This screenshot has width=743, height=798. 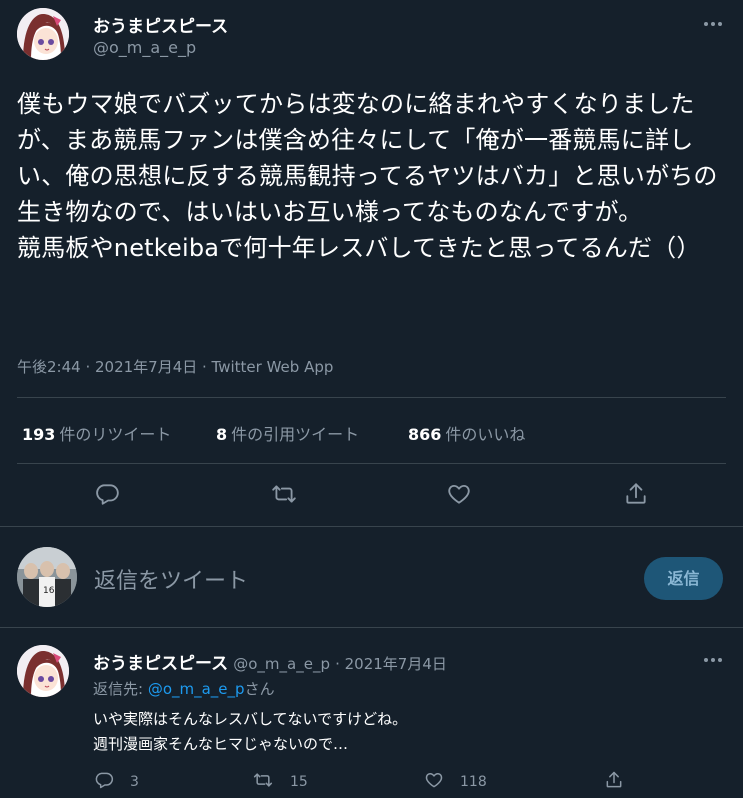 I want to click on reply-button: 返信, so click(x=683, y=578).